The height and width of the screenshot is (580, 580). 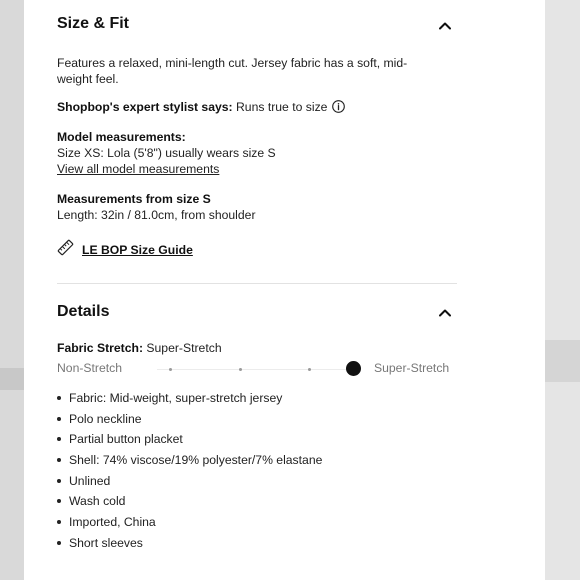 What do you see at coordinates (121, 137) in the screenshot?
I see `model-measurements-heading: Model measurements:` at bounding box center [121, 137].